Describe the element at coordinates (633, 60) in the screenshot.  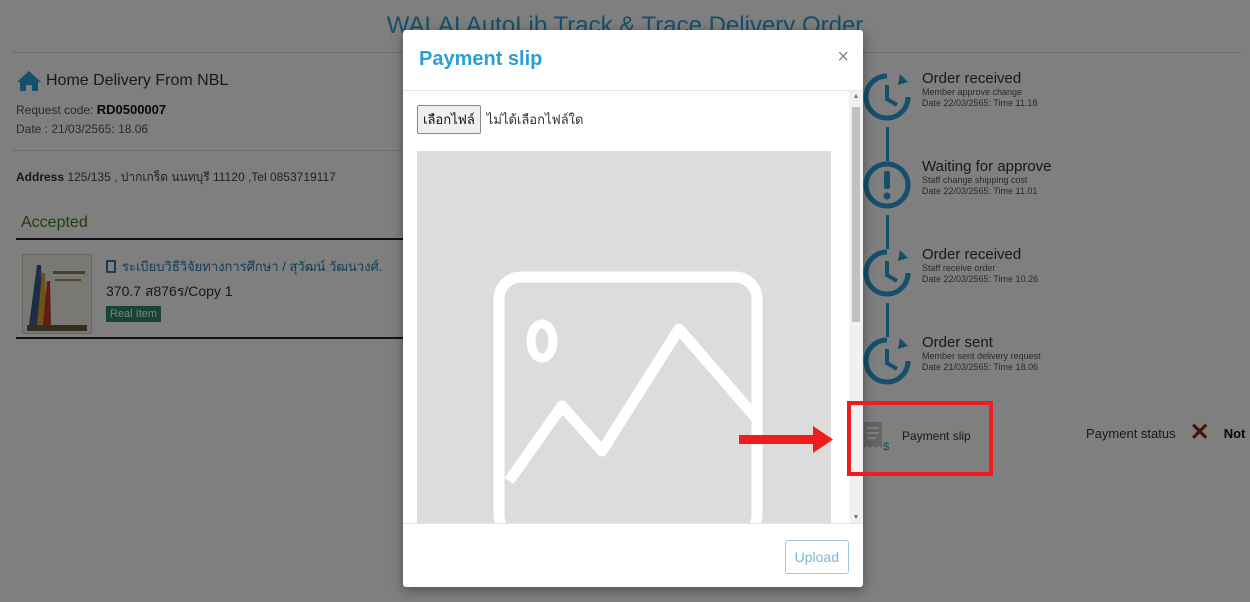
I see `modal-header: Payment slip ×` at that location.